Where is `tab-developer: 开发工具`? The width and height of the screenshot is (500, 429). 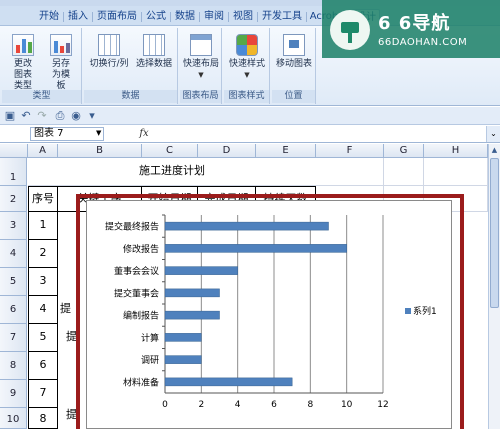 tab-developer: 开发工具 is located at coordinates (282, 17).